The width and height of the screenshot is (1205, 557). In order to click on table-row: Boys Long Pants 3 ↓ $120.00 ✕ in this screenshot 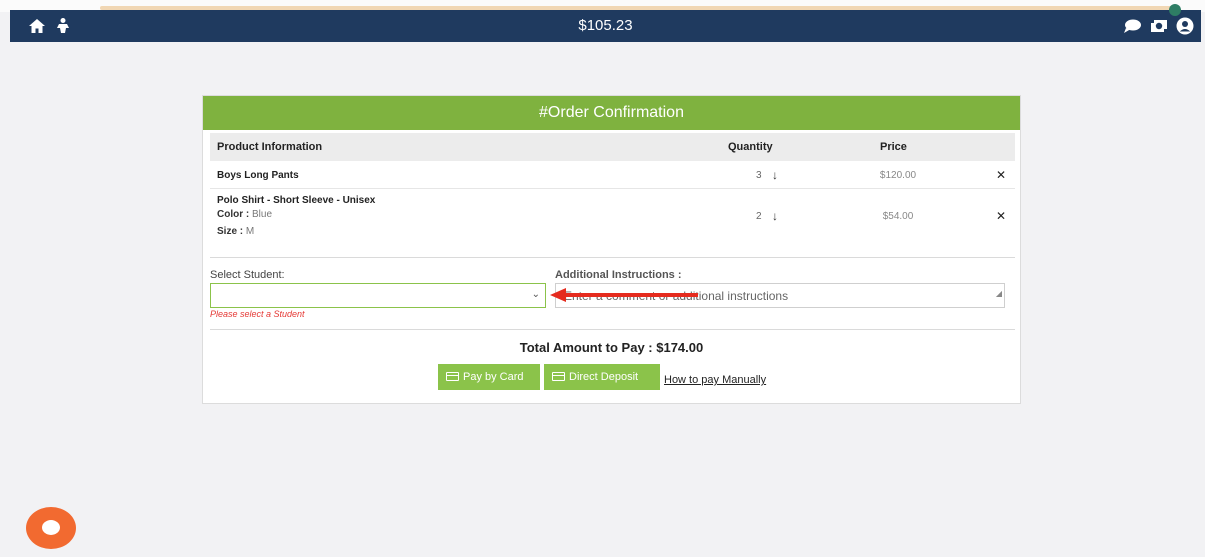, I will do `click(612, 175)`.